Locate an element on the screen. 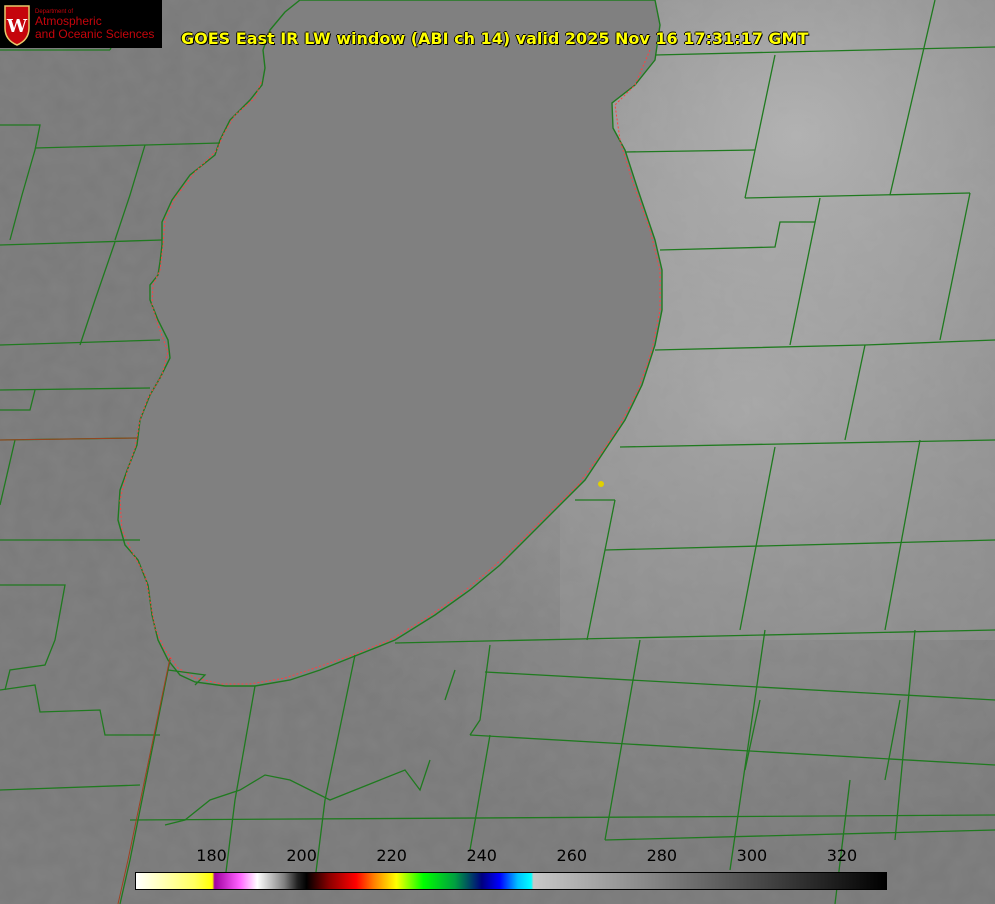 This screenshot has width=995, height=904. colorbar-tick-label: 240 is located at coordinates (481, 855).